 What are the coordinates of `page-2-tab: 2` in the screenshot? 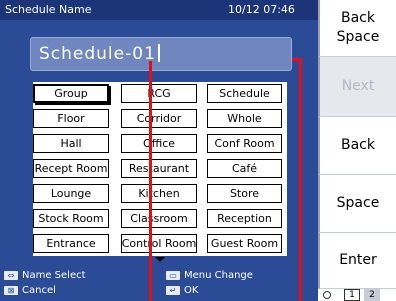 It's located at (372, 295).